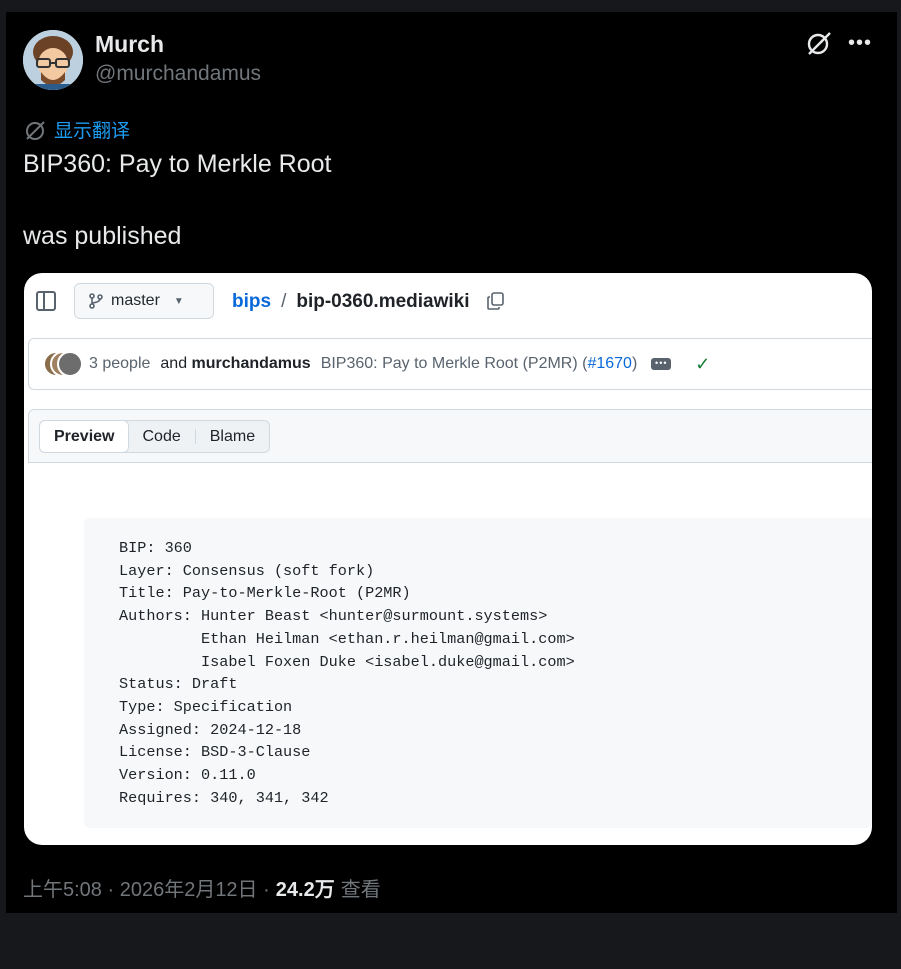 The width and height of the screenshot is (901, 969). I want to click on contributors-count: 3 people, so click(119, 364).